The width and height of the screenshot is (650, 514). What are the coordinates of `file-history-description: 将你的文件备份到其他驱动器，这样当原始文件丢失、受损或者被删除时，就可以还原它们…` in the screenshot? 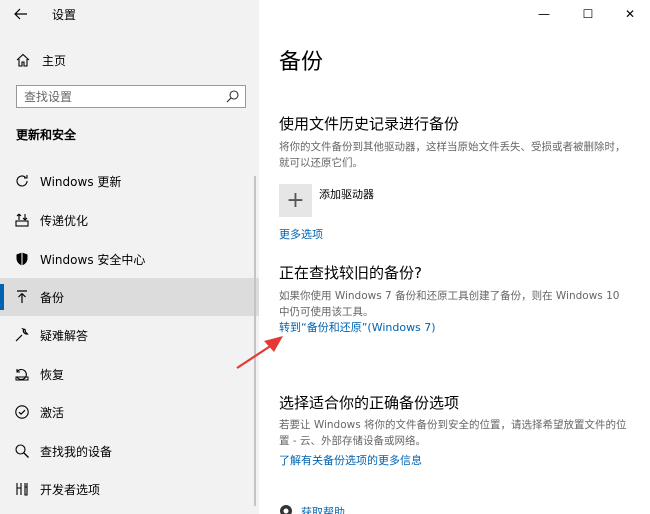 It's located at (452, 155).